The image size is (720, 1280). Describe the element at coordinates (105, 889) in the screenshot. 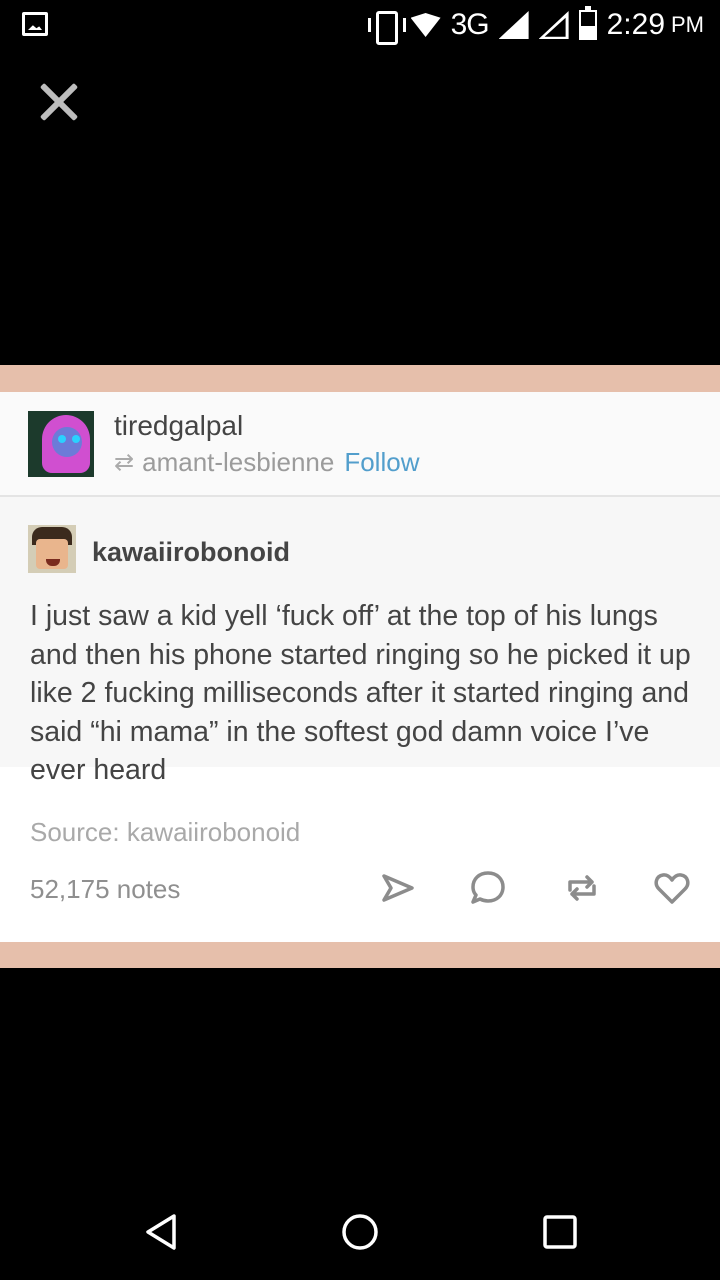

I see `post-notes: 52,175 notes` at that location.